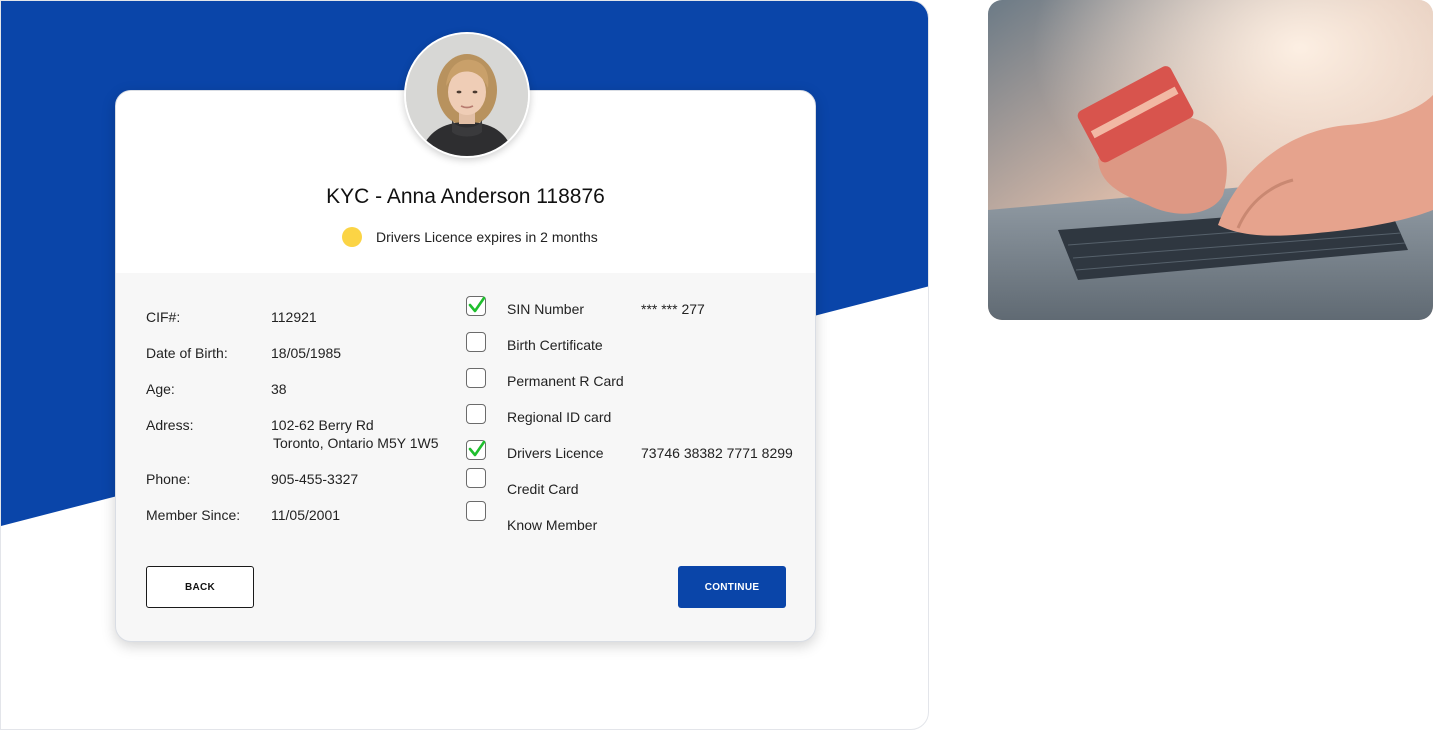 This screenshot has width=1433, height=732. I want to click on age-value: 38, so click(279, 389).